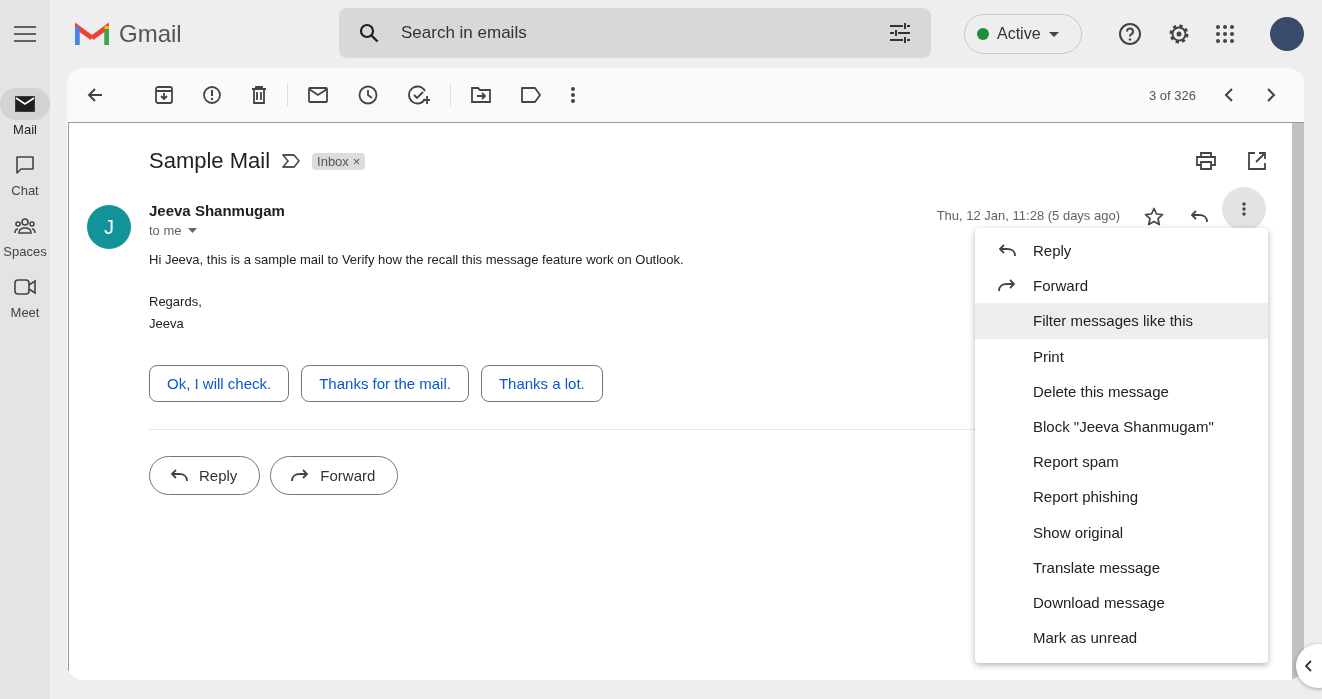  What do you see at coordinates (95, 95) in the screenshot?
I see `back-arrow-icon` at bounding box center [95, 95].